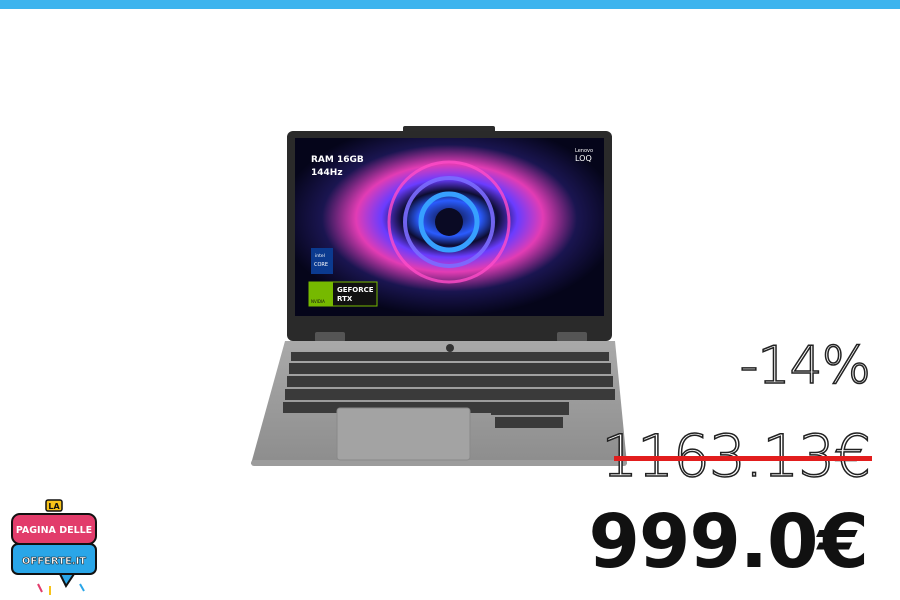 The height and width of the screenshot is (600, 900). What do you see at coordinates (320, 256) in the screenshot?
I see `cpu-badge-top: intel` at bounding box center [320, 256].